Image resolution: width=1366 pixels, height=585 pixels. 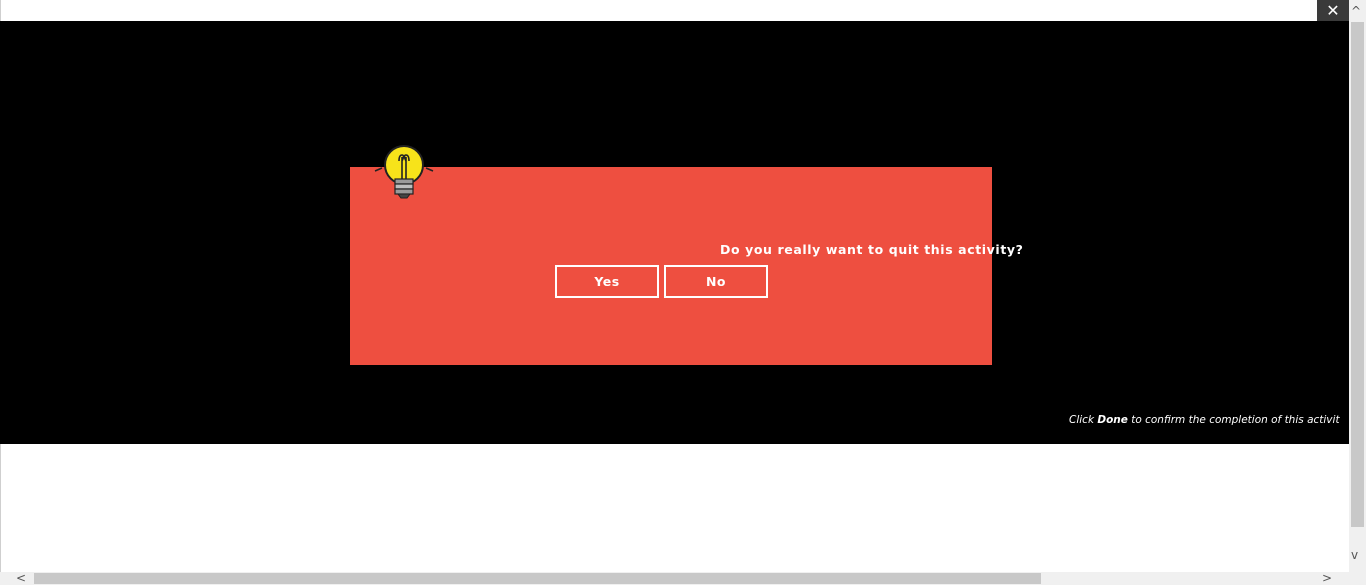 What do you see at coordinates (404, 172) in the screenshot?
I see `lightbulb-icon` at bounding box center [404, 172].